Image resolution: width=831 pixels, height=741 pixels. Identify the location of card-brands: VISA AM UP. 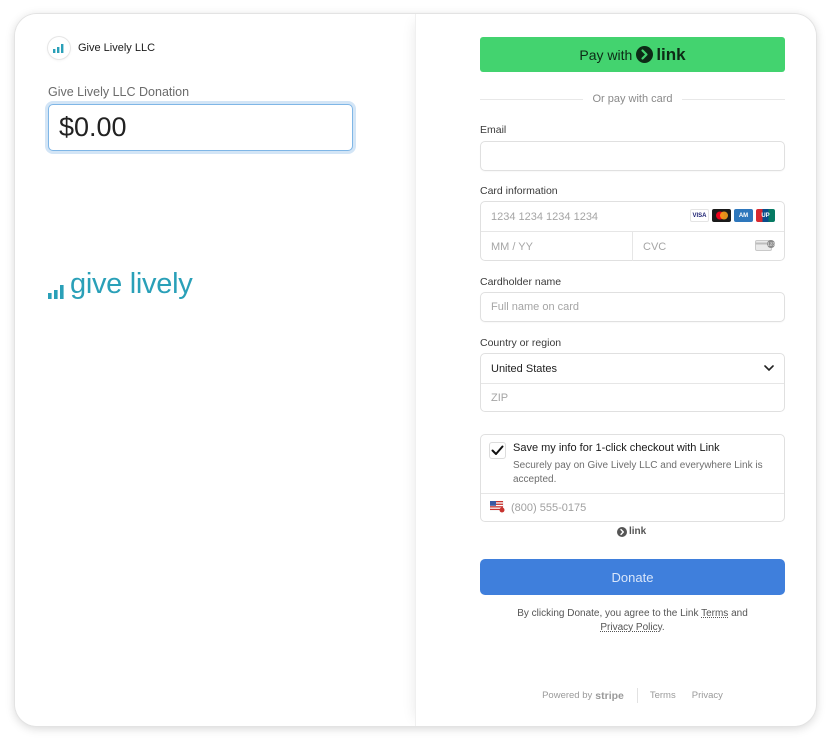
(732, 215).